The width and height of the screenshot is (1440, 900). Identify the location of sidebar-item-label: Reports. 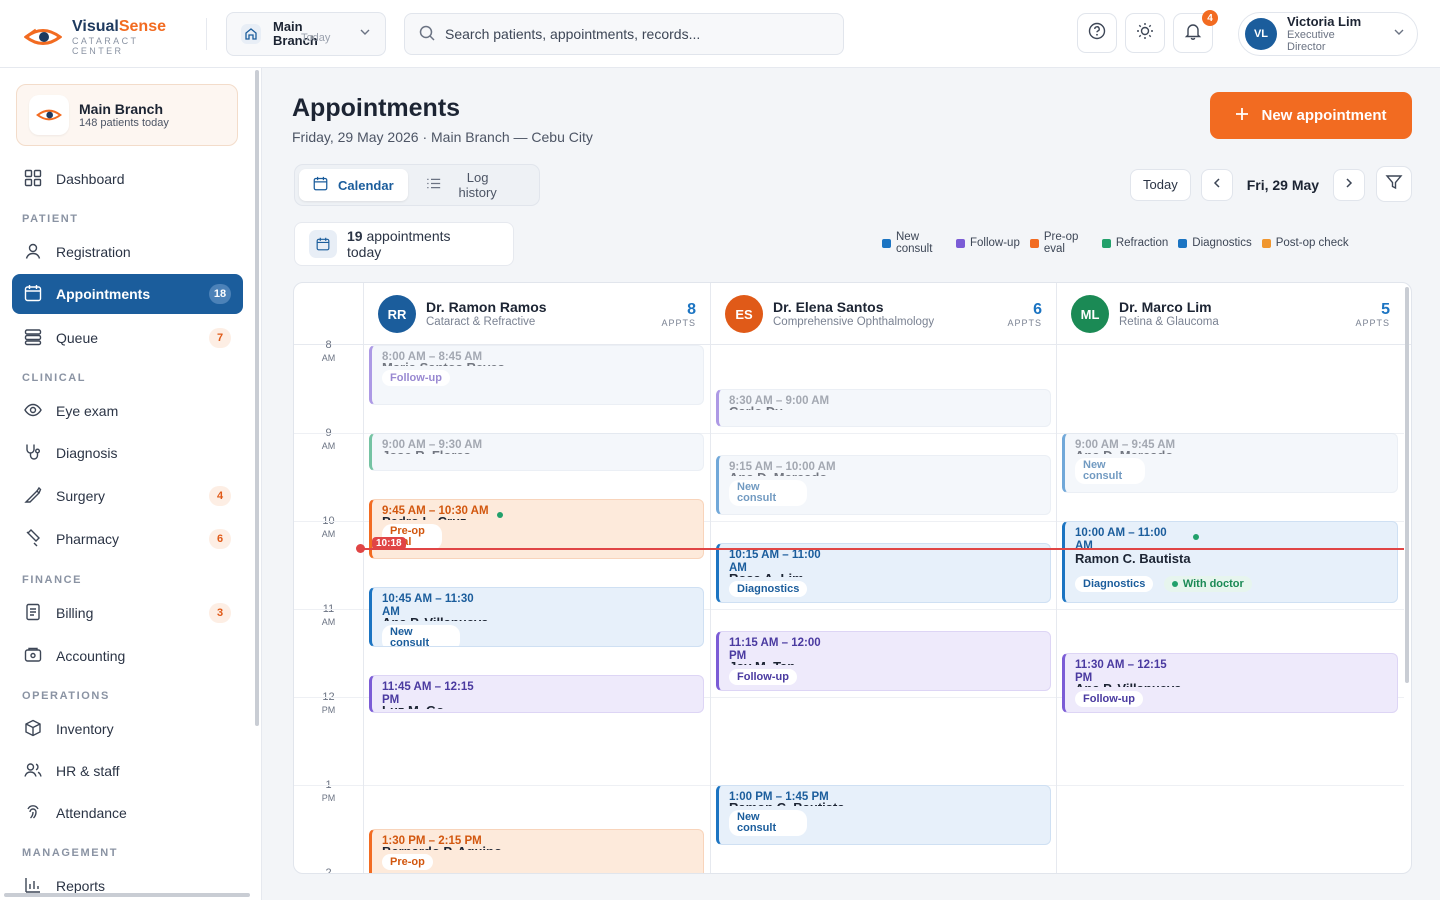
(81, 886).